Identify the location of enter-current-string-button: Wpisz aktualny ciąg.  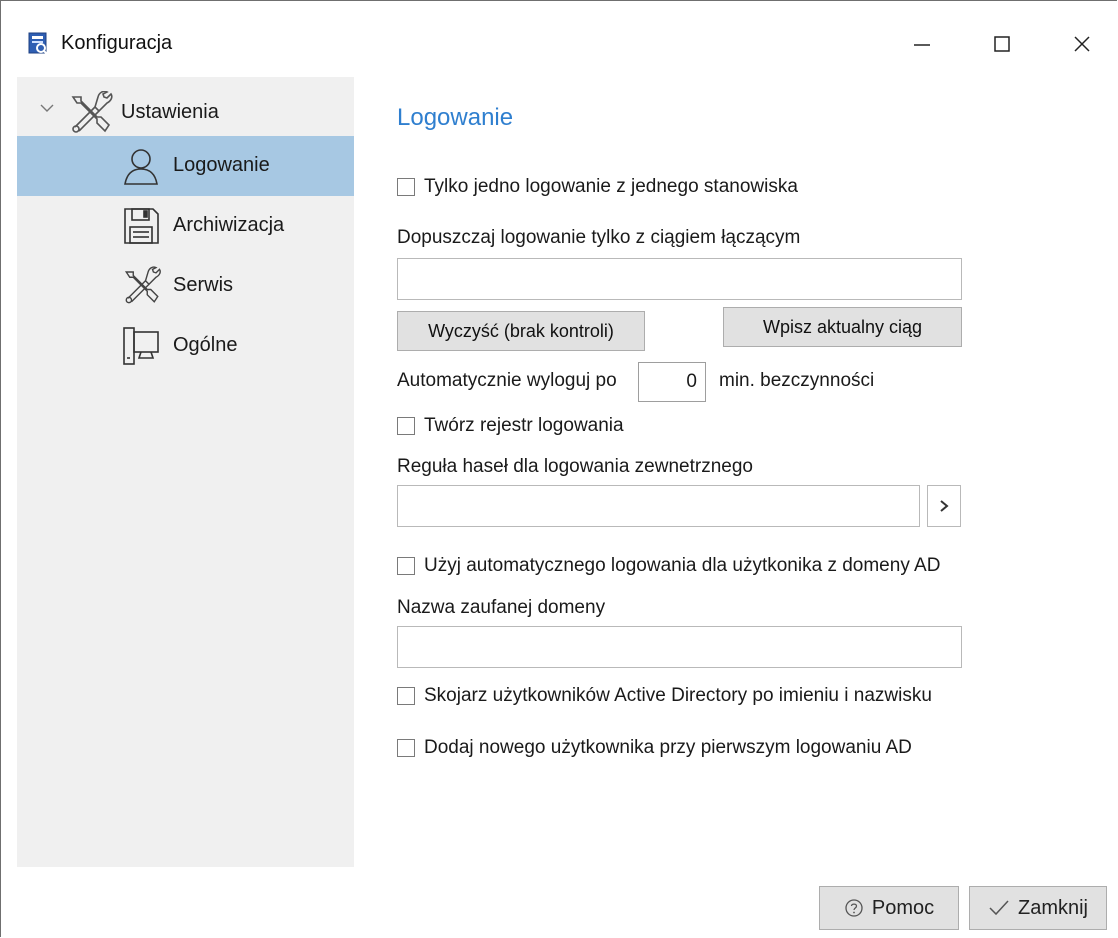
(842, 327).